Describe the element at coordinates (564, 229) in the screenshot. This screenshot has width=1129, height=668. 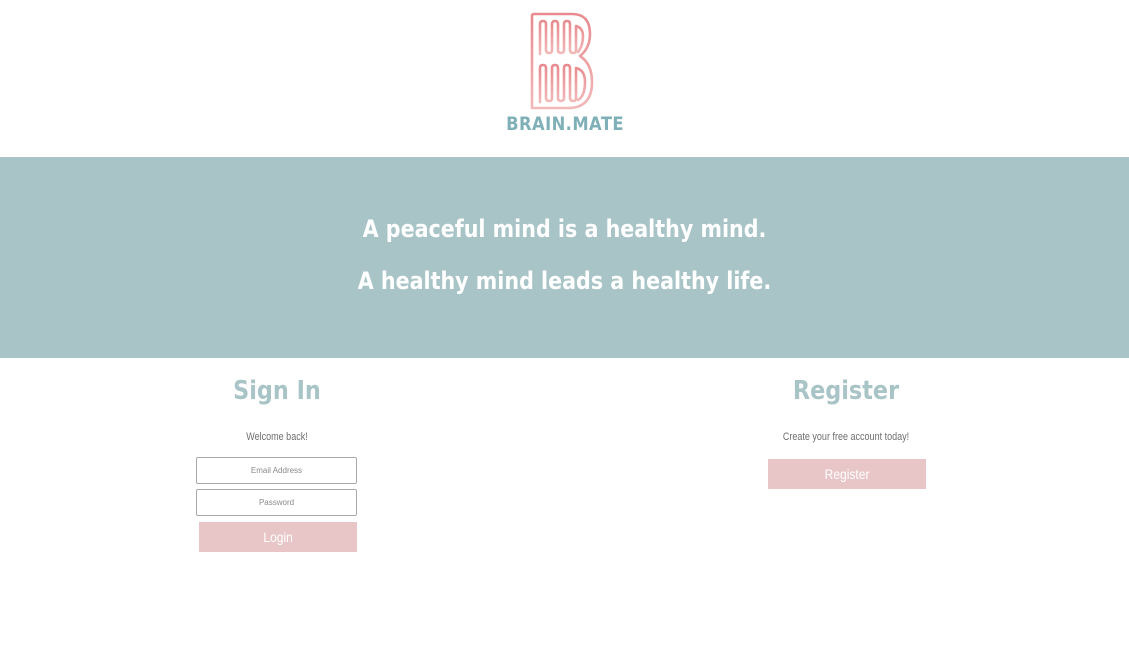
I see `hero-tagline-1: A peaceful mind is a healthy mind.` at that location.